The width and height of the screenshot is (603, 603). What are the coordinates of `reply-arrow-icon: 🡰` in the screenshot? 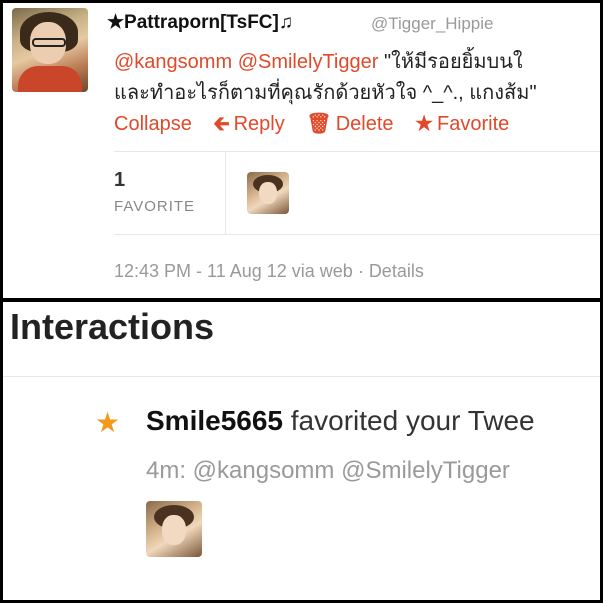 It's located at (221, 124).